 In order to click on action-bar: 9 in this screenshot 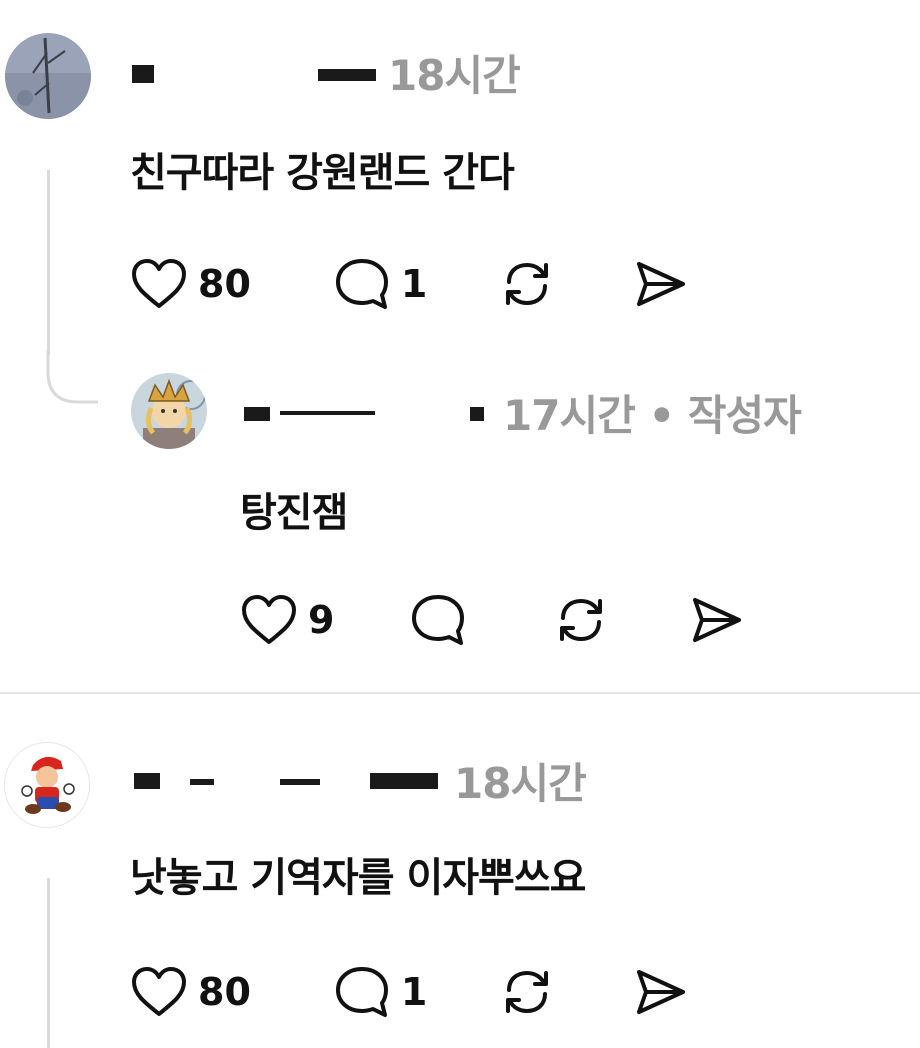, I will do `click(491, 620)`.